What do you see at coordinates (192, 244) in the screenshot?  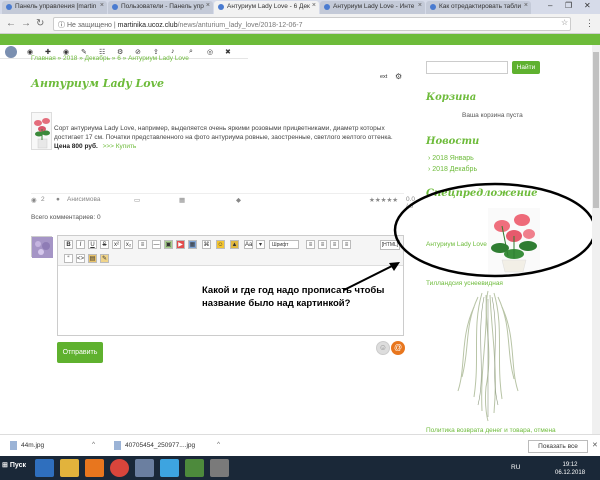 I see `table-button: ▦` at bounding box center [192, 244].